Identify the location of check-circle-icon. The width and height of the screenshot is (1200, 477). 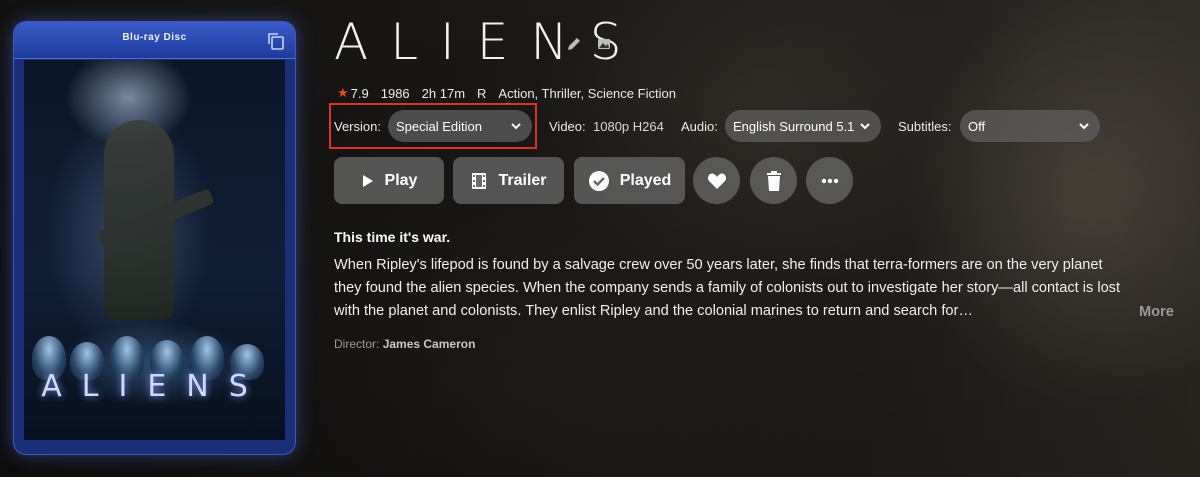
(598, 180).